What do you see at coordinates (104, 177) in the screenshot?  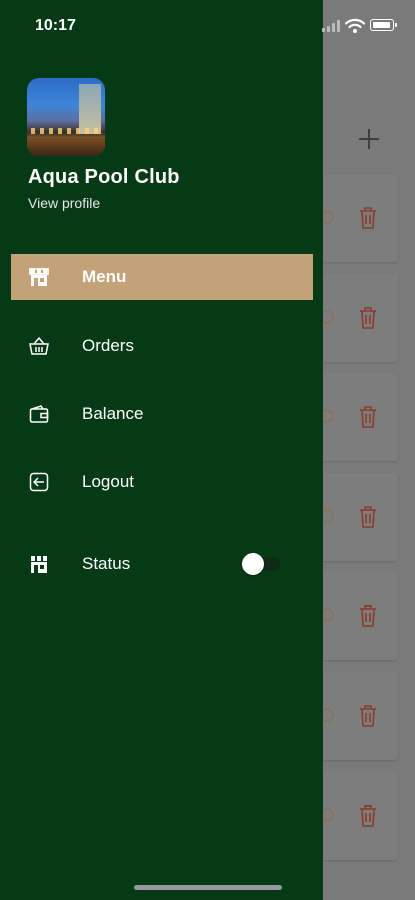 I see `profile-name: Aqua Pool Club` at bounding box center [104, 177].